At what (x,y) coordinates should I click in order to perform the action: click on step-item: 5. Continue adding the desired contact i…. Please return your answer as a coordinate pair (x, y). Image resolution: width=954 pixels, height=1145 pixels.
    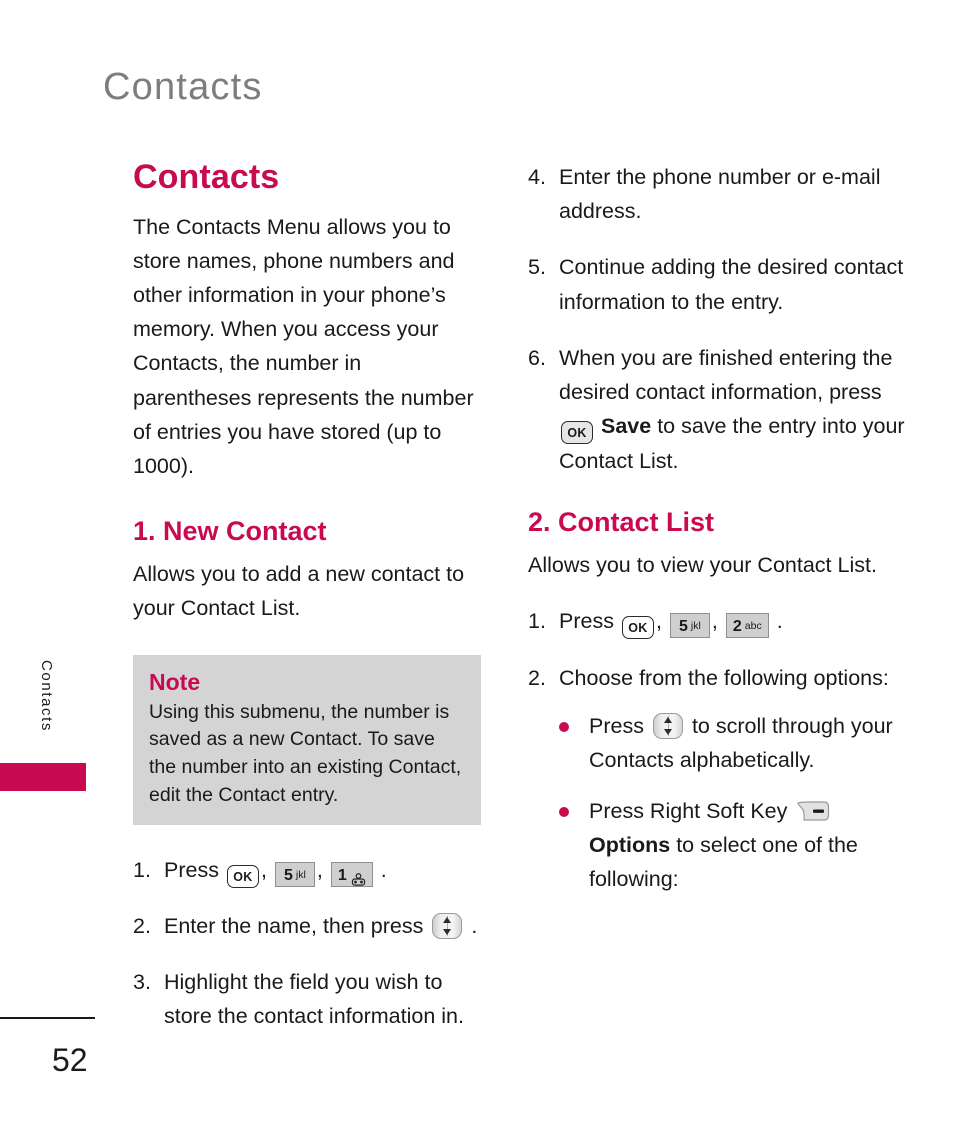
    Looking at the image, I should click on (723, 284).